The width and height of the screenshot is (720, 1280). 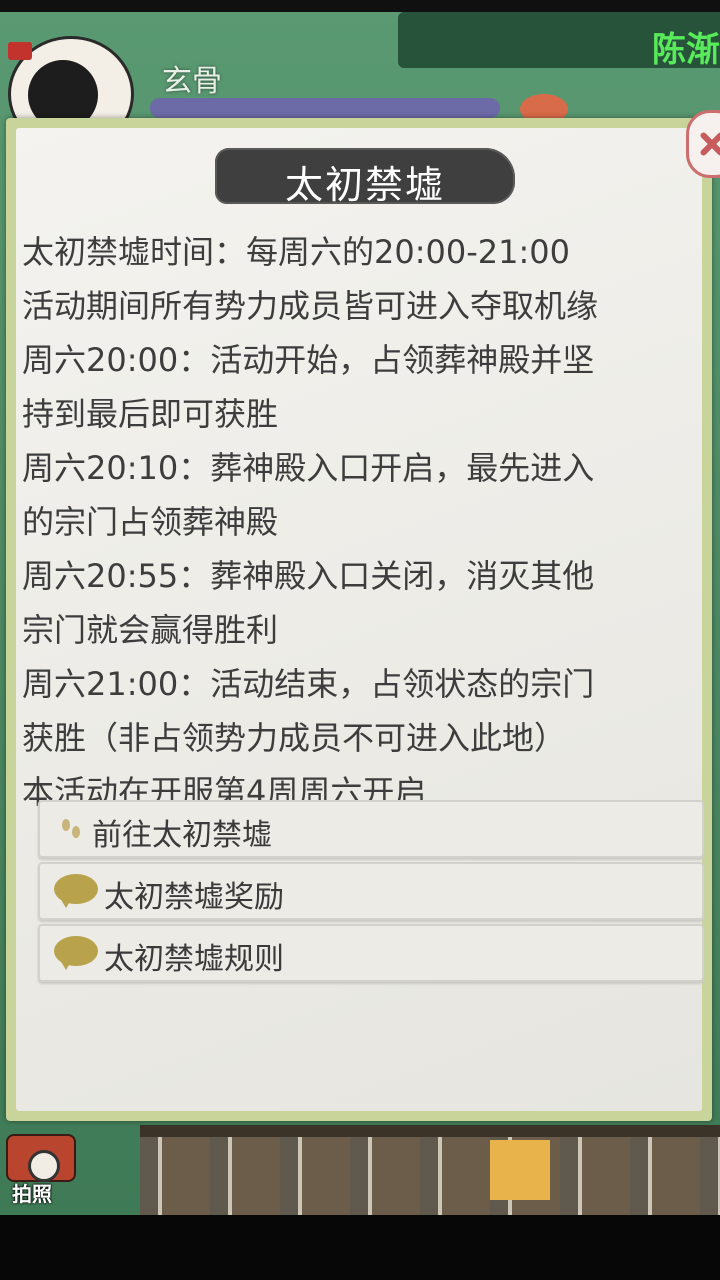 What do you see at coordinates (308, 684) in the screenshot?
I see `description-line: 周六21:00：活动结束，占领状态的宗门` at bounding box center [308, 684].